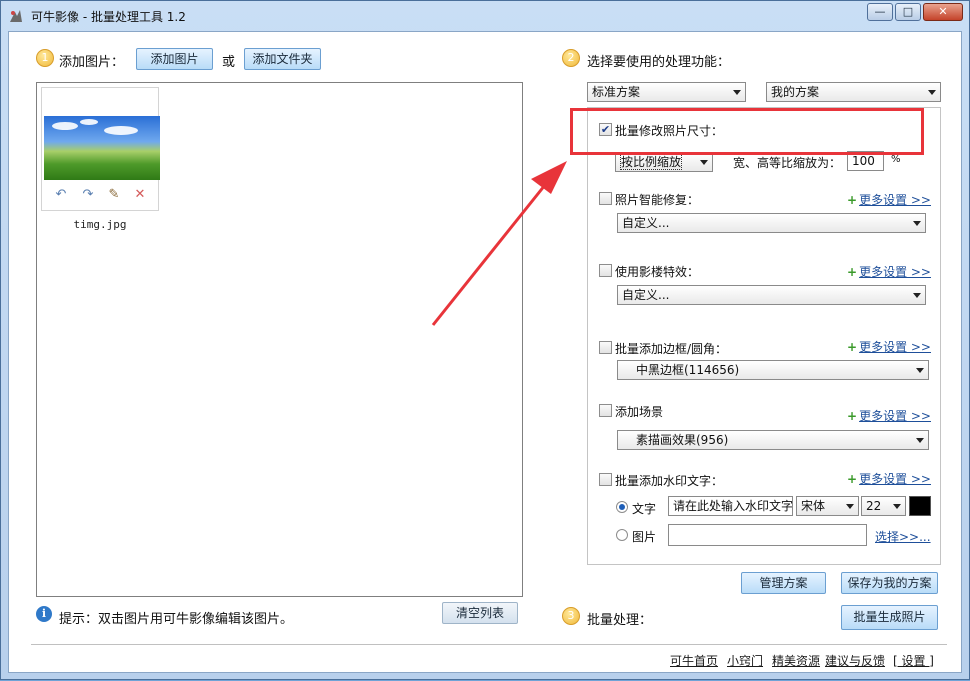  Describe the element at coordinates (489, 255) in the screenshot. I see `arrow-shaft` at that location.